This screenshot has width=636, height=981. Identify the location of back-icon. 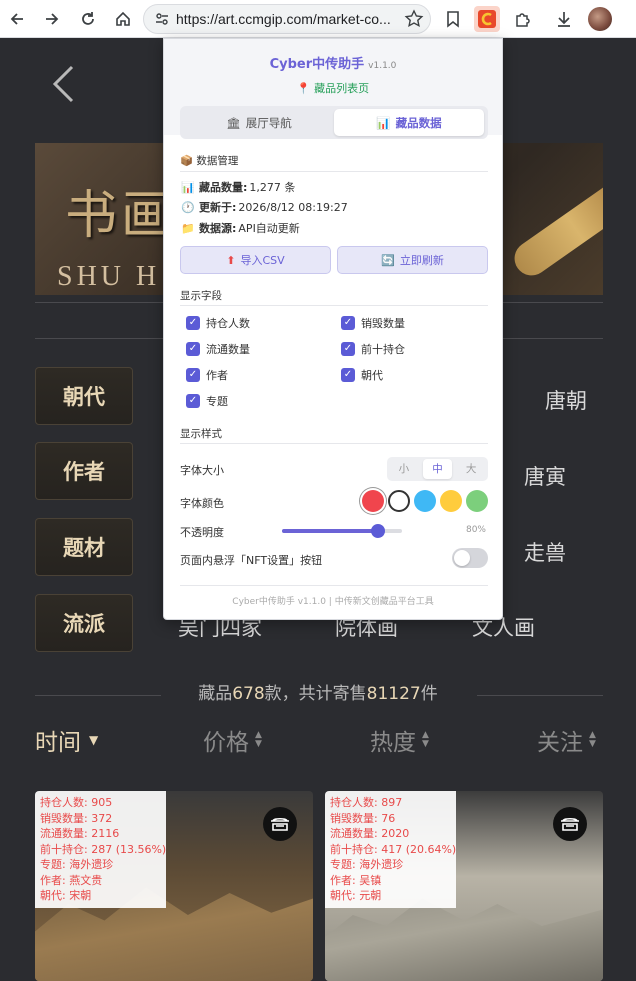
(17, 19).